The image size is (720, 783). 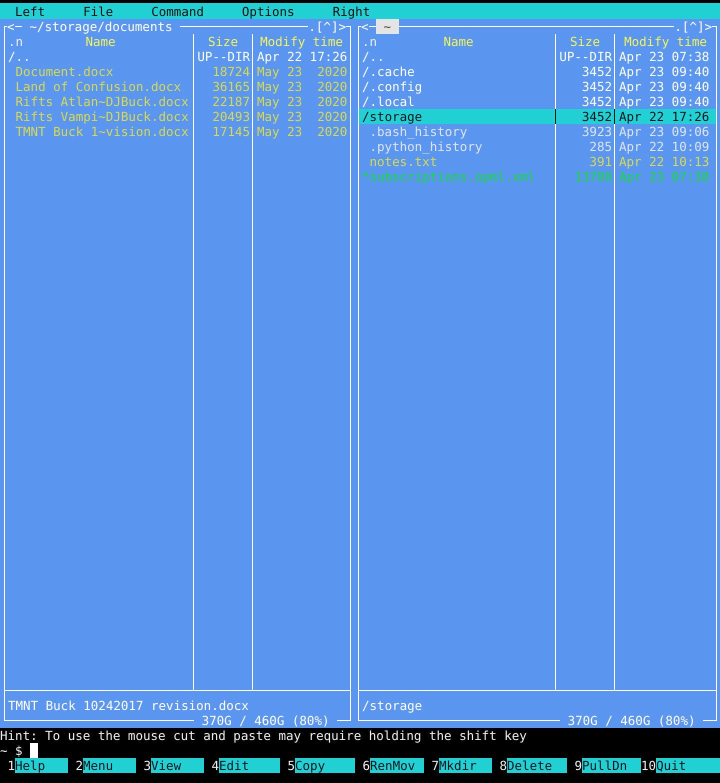 I want to click on mini-status-text: /storage, so click(x=391, y=705).